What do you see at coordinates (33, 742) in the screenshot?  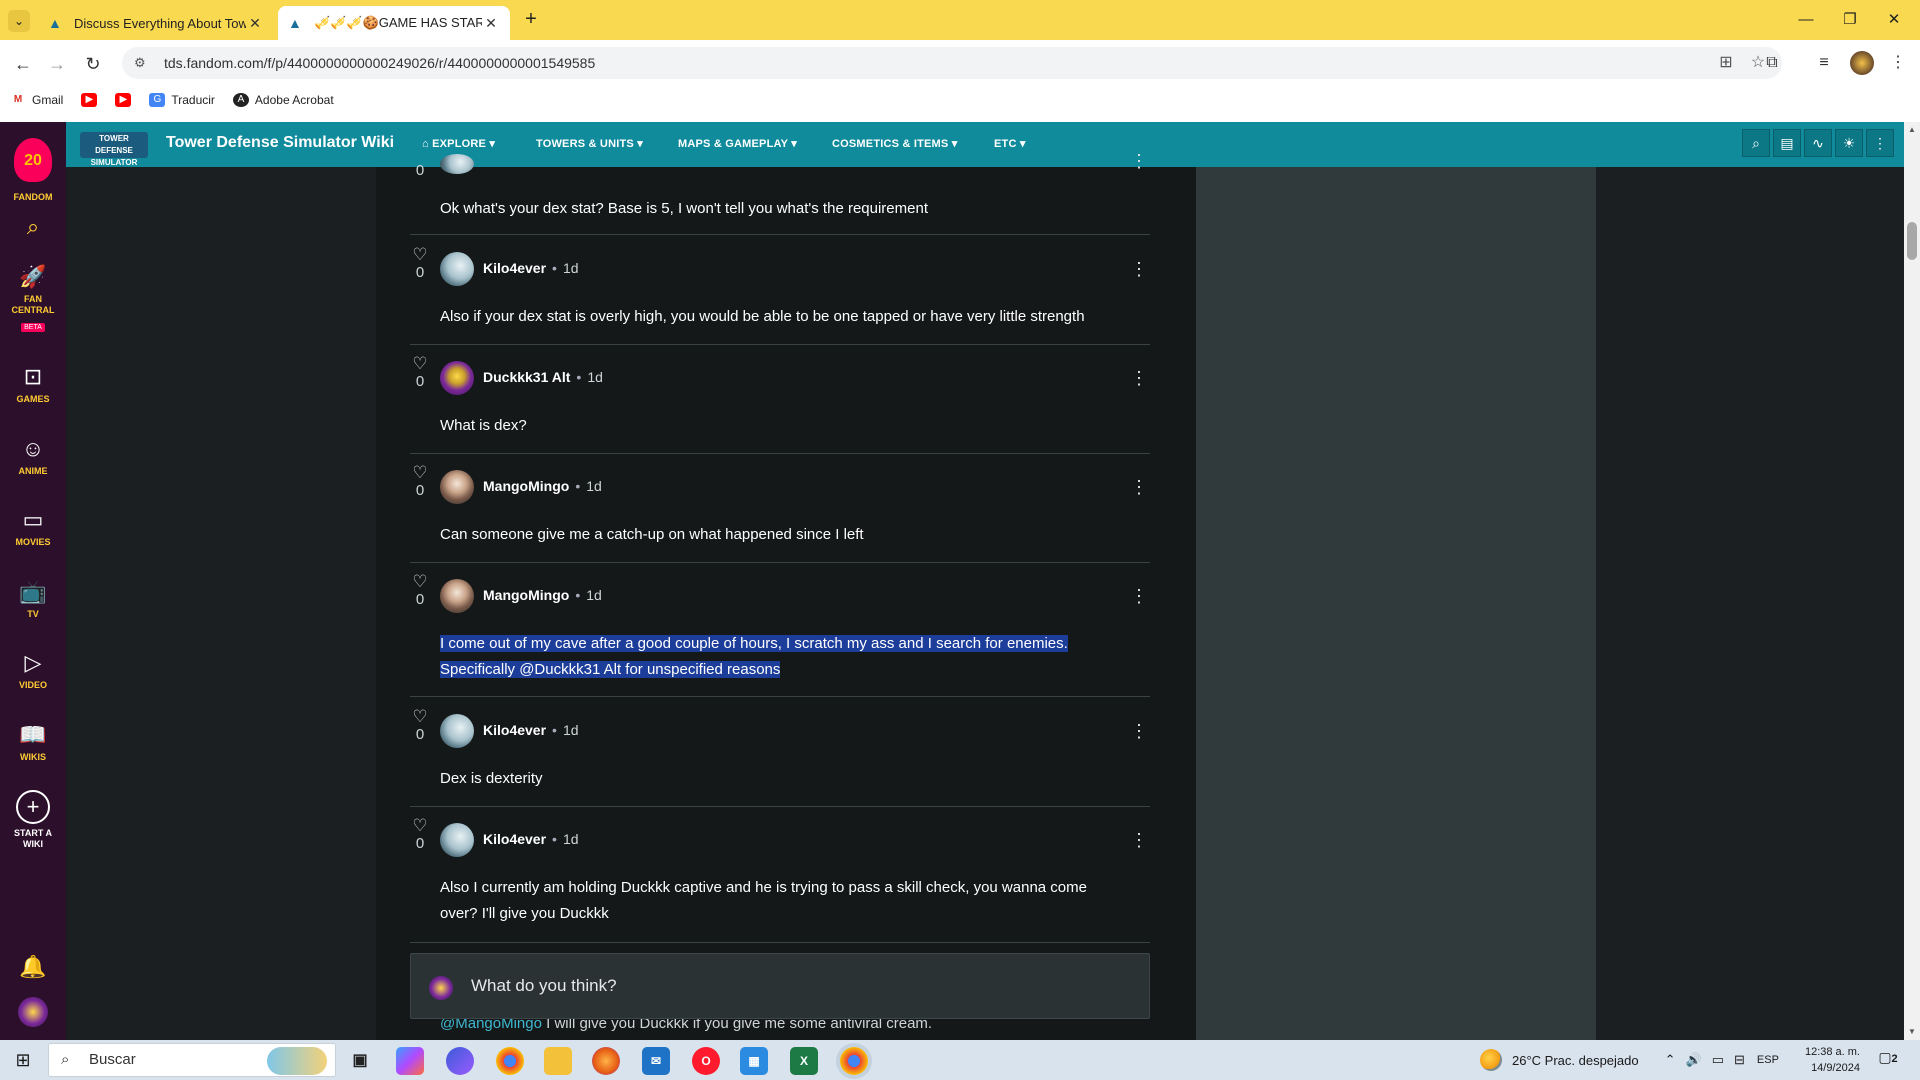 I see `rail-item-wikis: 📖 WIKIS` at bounding box center [33, 742].